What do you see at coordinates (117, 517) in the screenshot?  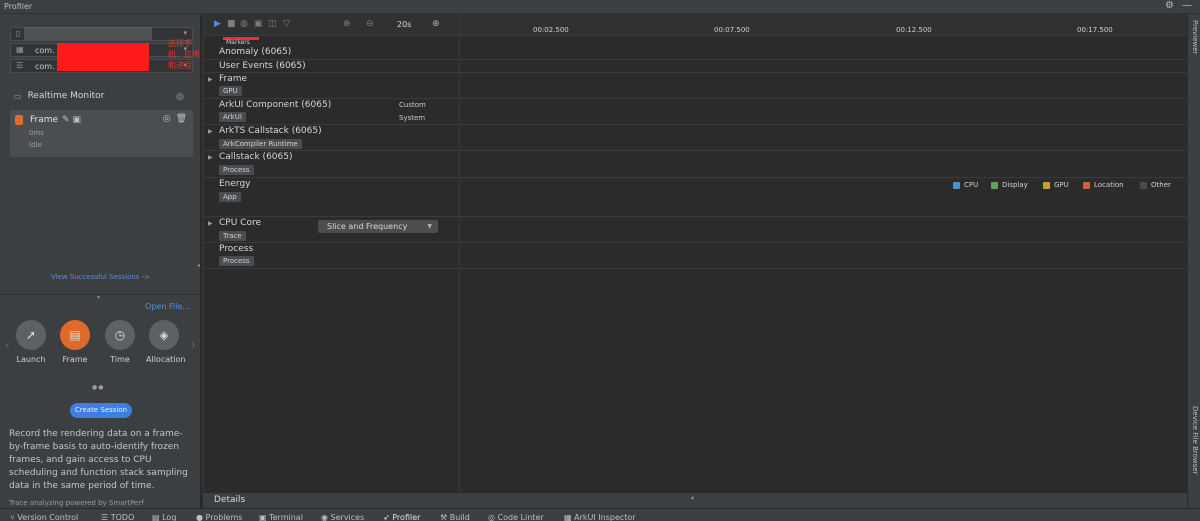 I see `tab-todo: ☰ TODO` at bounding box center [117, 517].